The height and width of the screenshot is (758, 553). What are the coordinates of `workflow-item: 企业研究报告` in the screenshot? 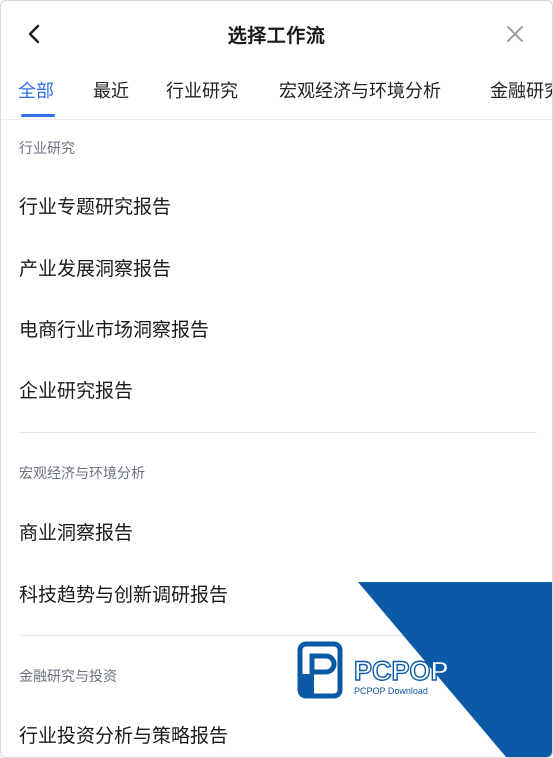 It's located at (76, 389).